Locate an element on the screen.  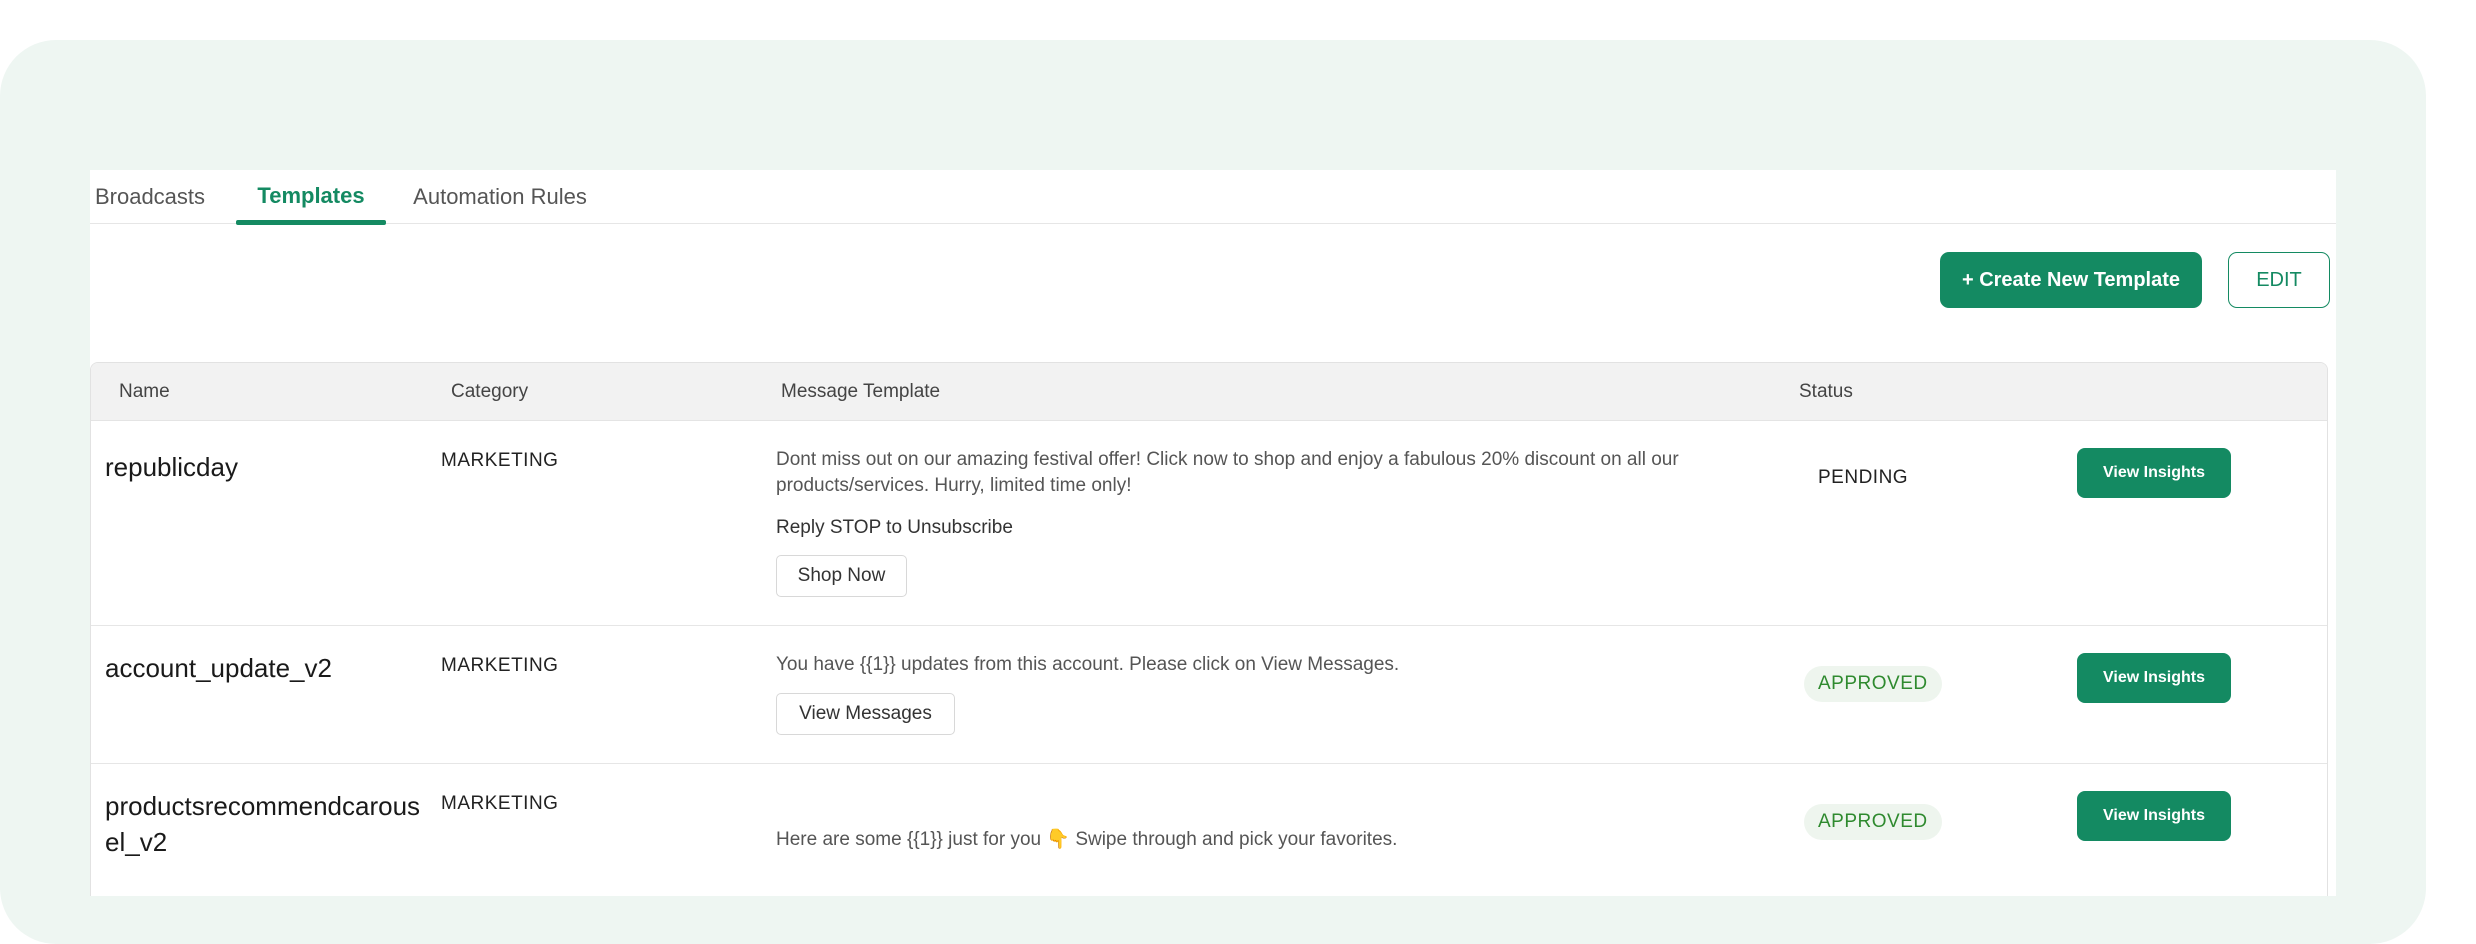
header-category: Category is located at coordinates (490, 391).